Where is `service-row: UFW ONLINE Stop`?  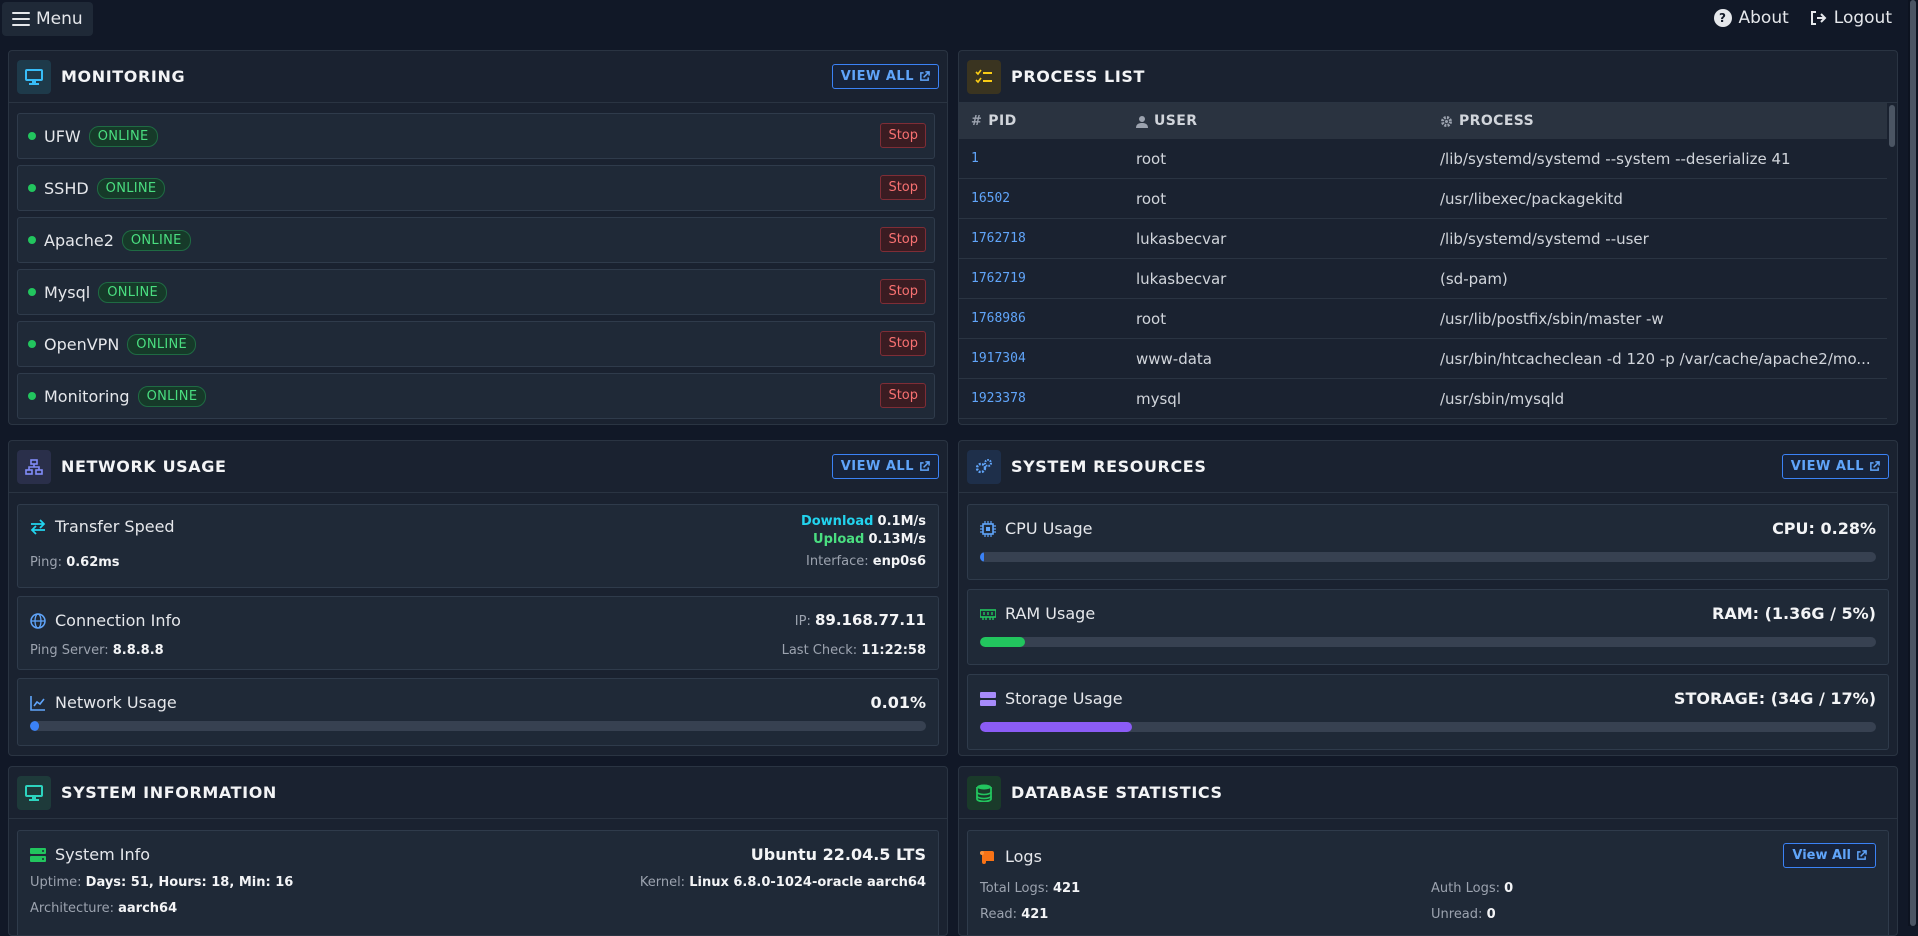 service-row: UFW ONLINE Stop is located at coordinates (476, 136).